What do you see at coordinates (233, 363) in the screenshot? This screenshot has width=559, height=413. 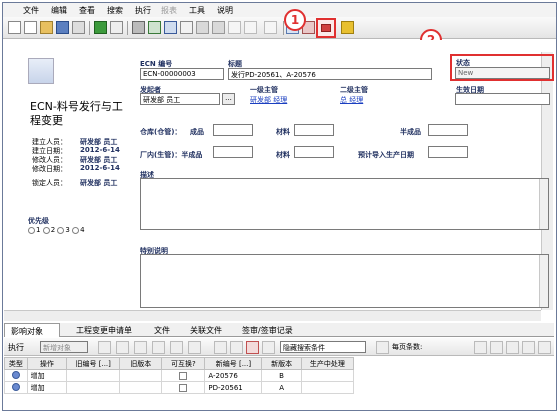 I see `column-header-new-number: 新编号 [...]` at bounding box center [233, 363].